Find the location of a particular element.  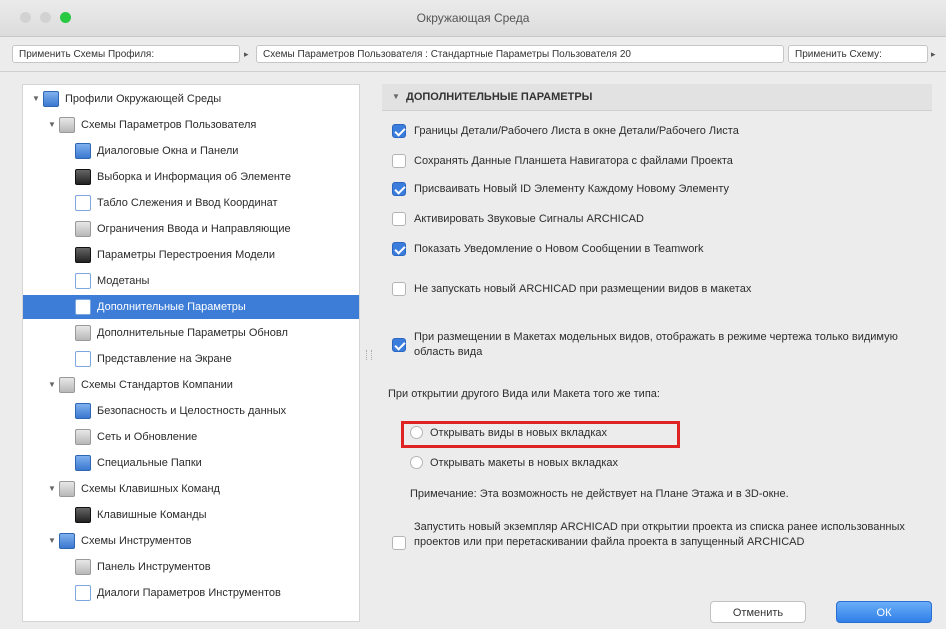

rebuild-icon is located at coordinates (83, 255).